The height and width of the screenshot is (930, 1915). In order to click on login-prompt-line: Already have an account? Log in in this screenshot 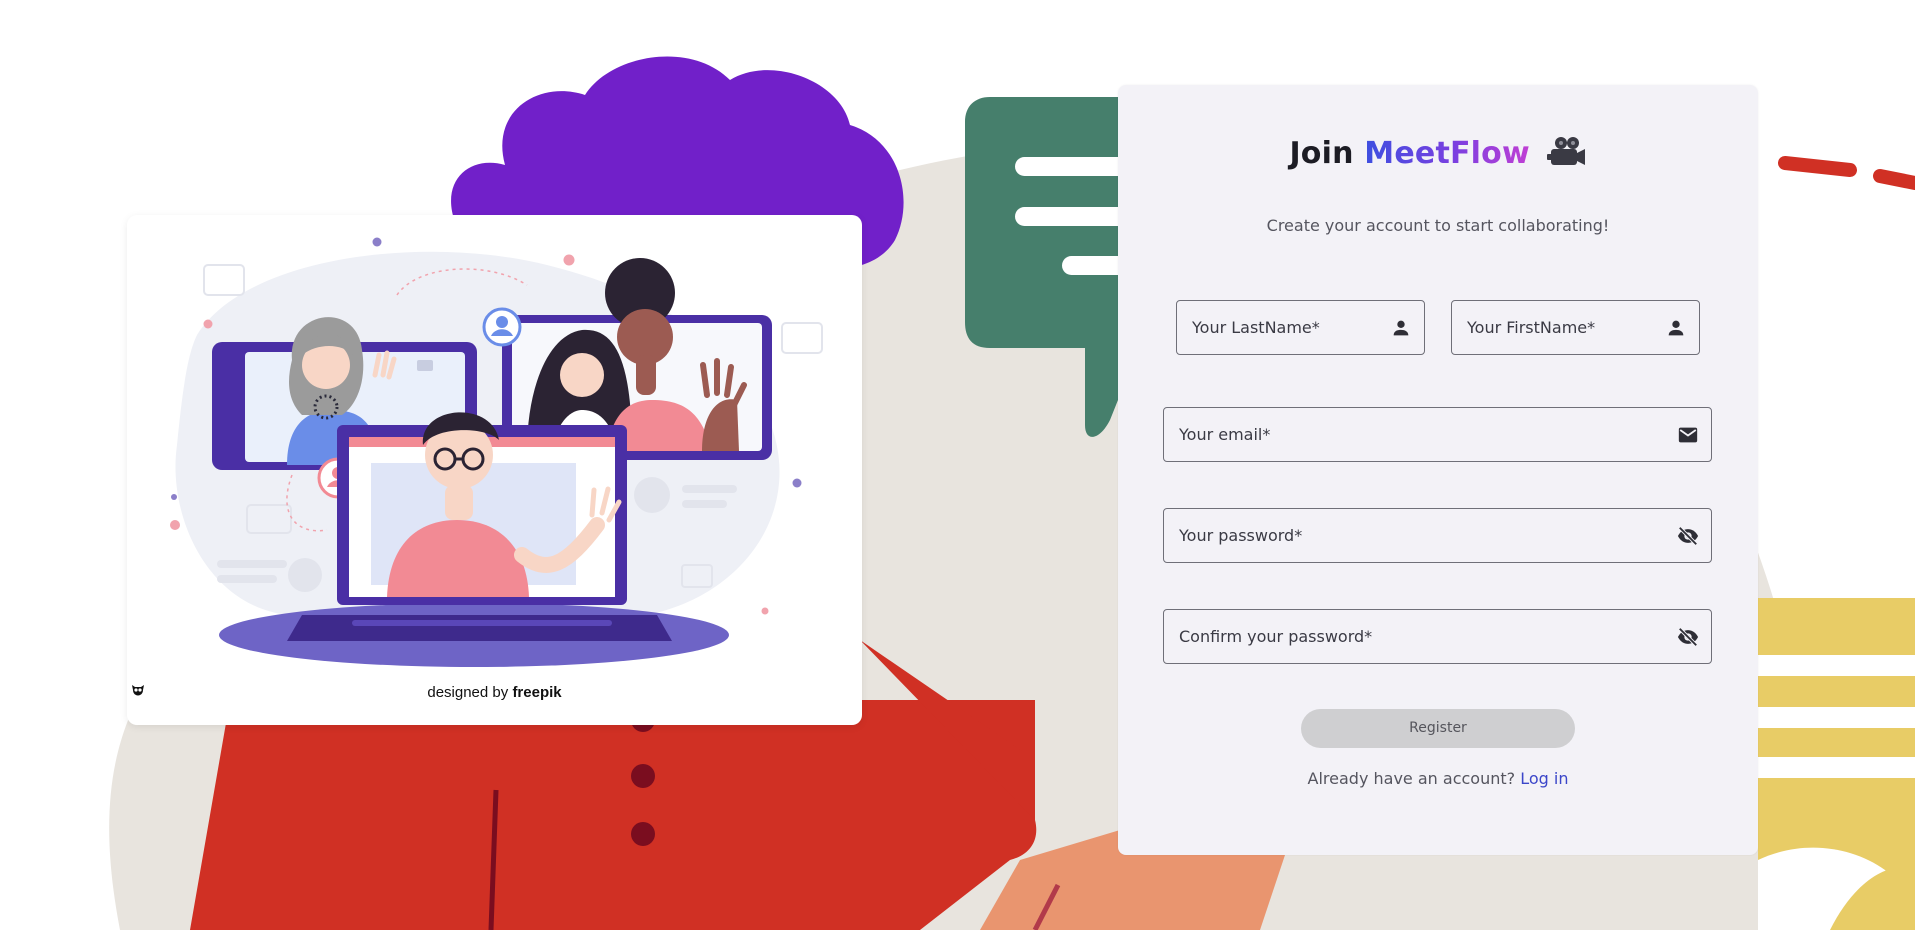, I will do `click(1438, 778)`.